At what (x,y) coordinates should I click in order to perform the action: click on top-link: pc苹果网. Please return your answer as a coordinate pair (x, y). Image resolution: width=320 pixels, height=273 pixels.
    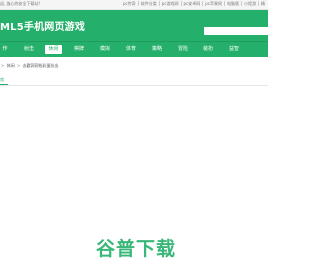
    Looking at the image, I should click on (213, 3).